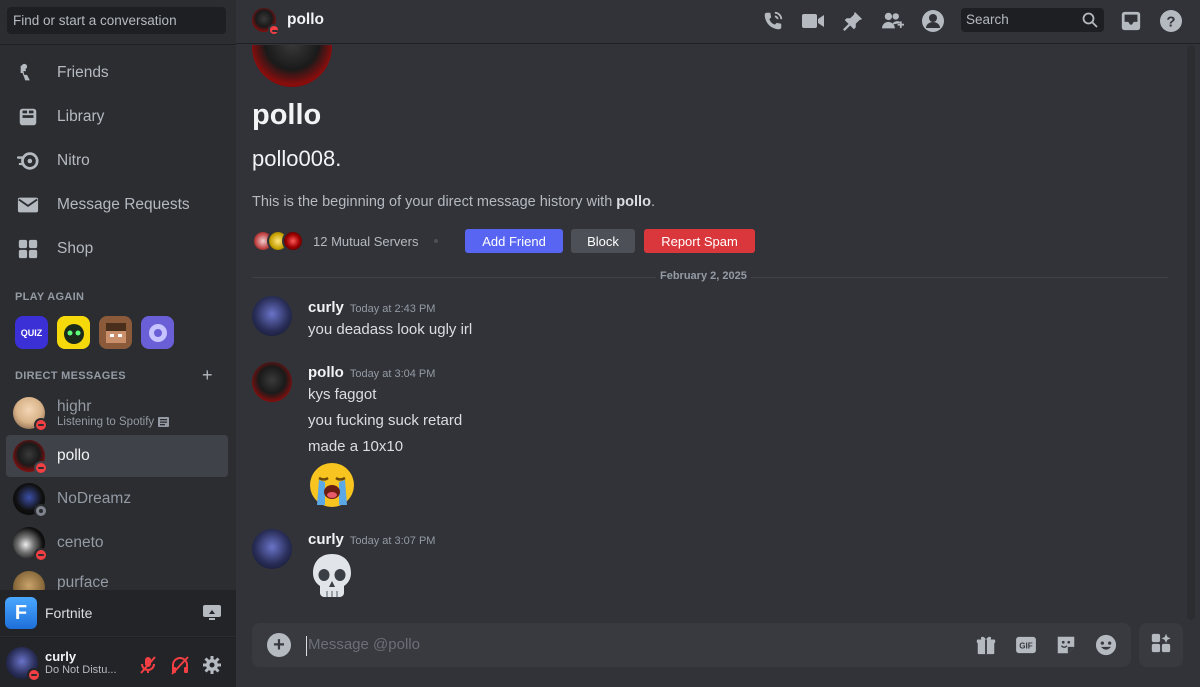 Image resolution: width=1200 pixels, height=687 pixels. I want to click on channel-header: pollo Search ?, so click(718, 22).